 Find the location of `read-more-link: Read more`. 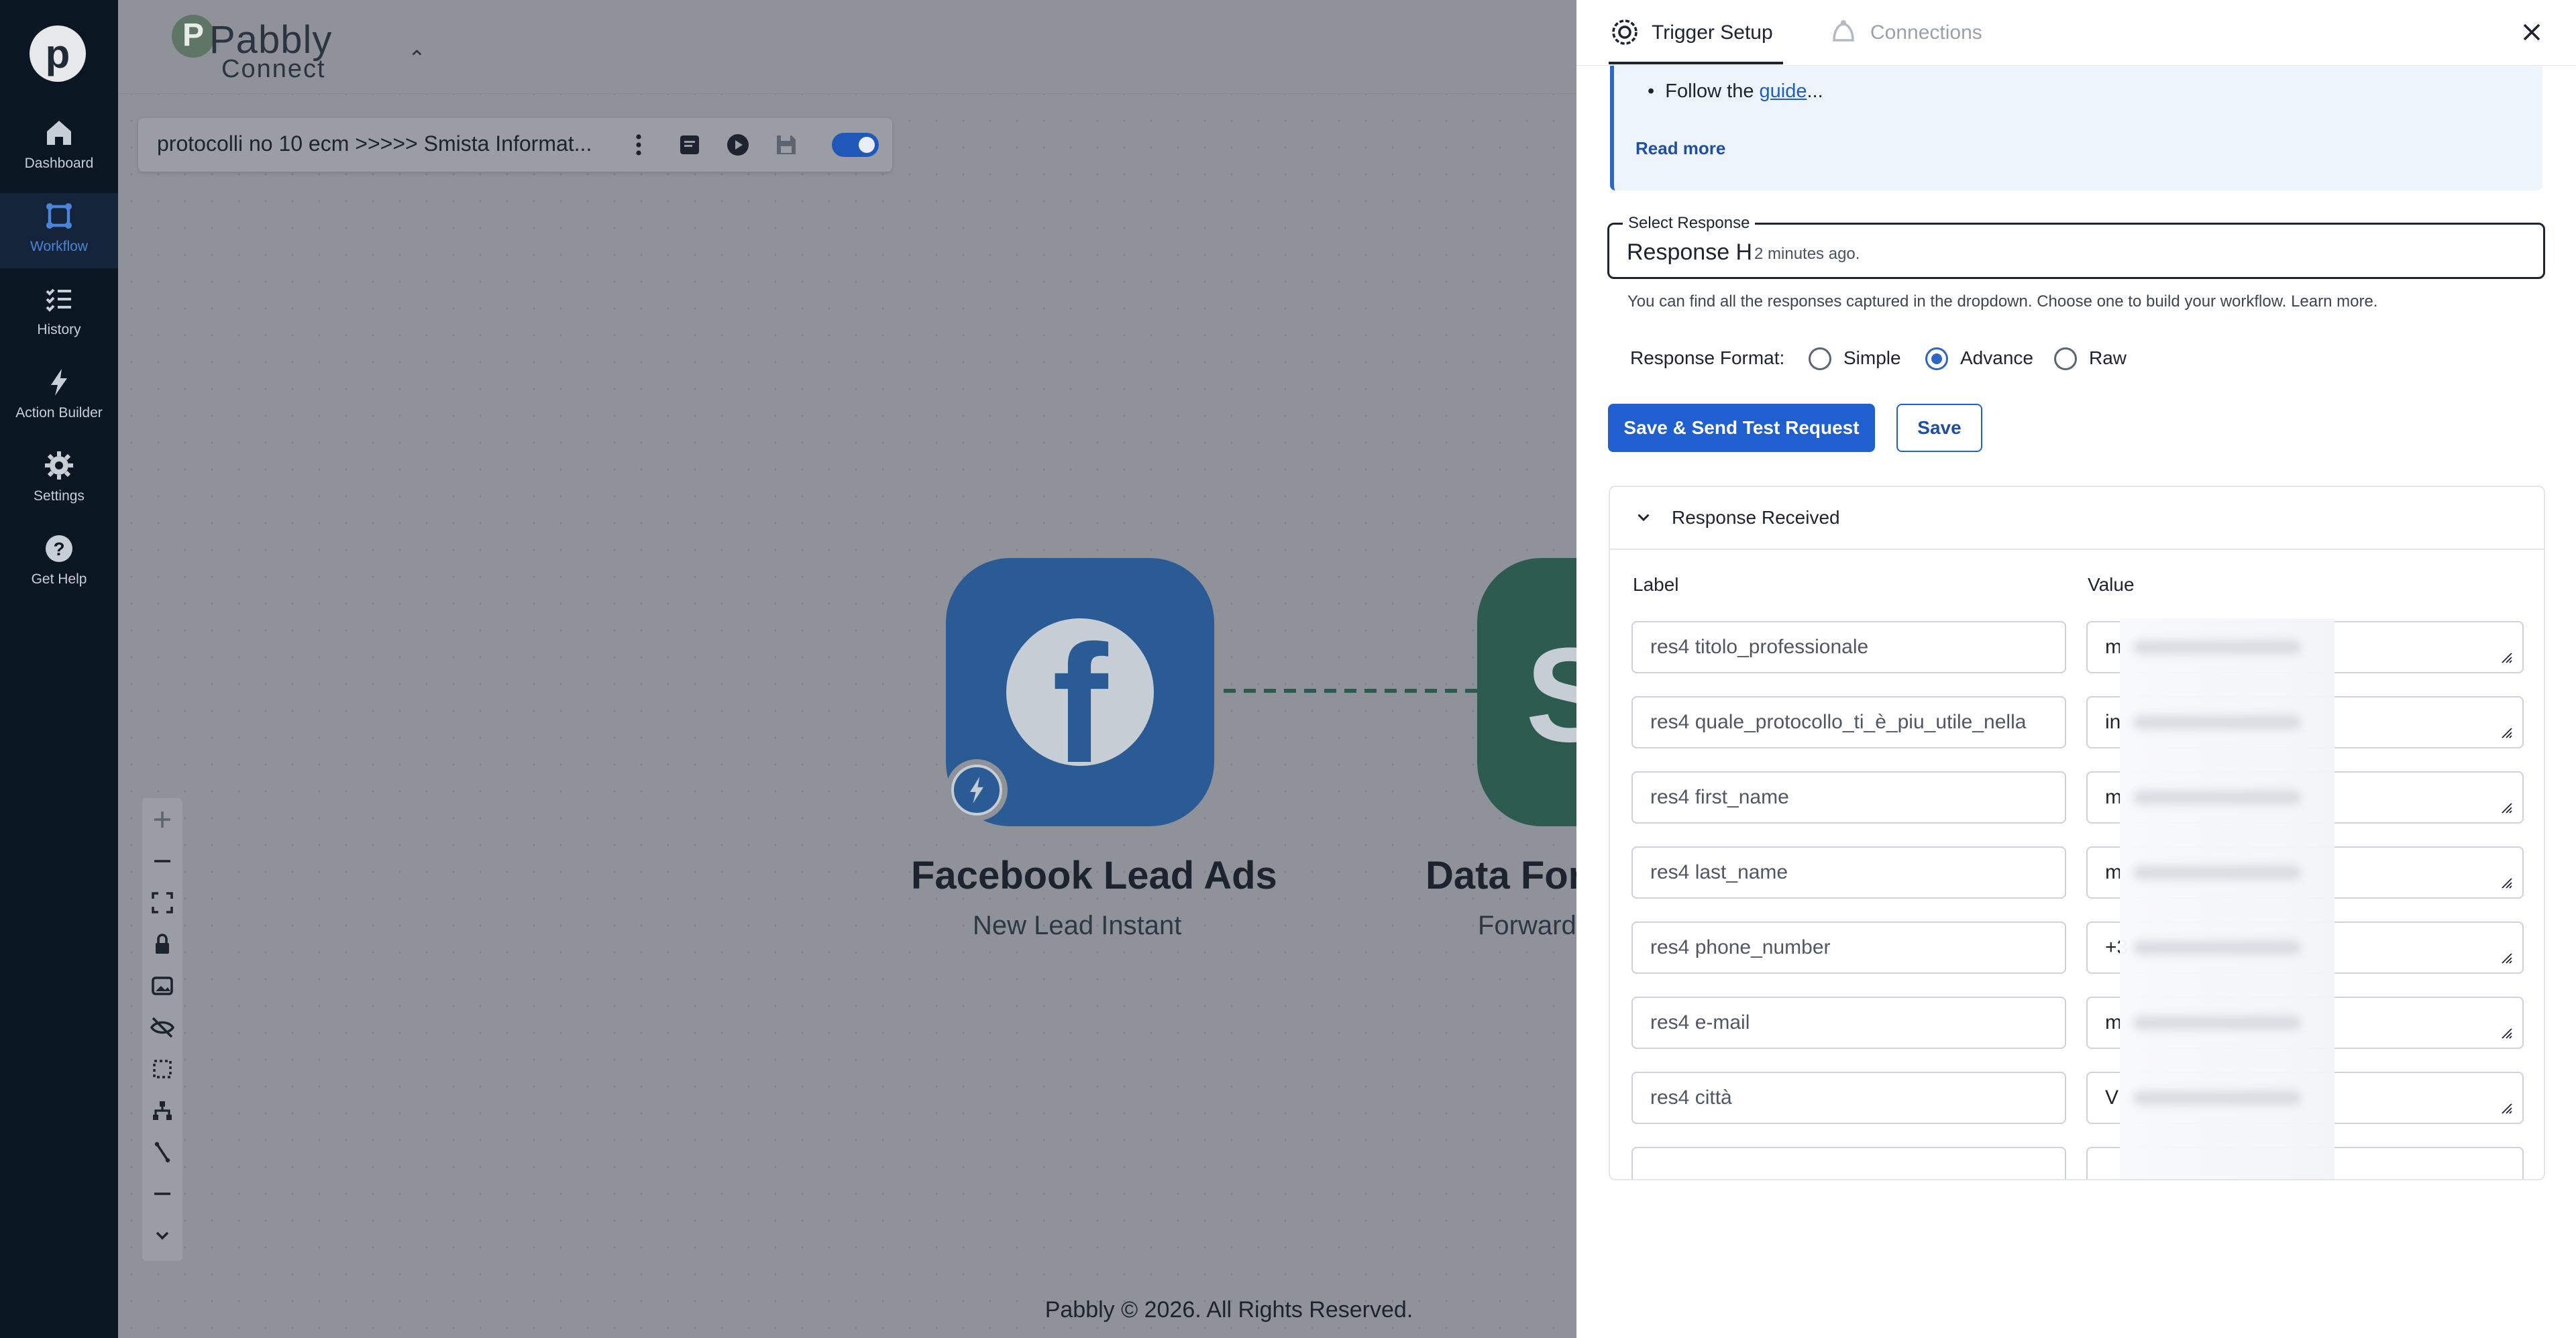

read-more-link: Read more is located at coordinates (1680, 148).